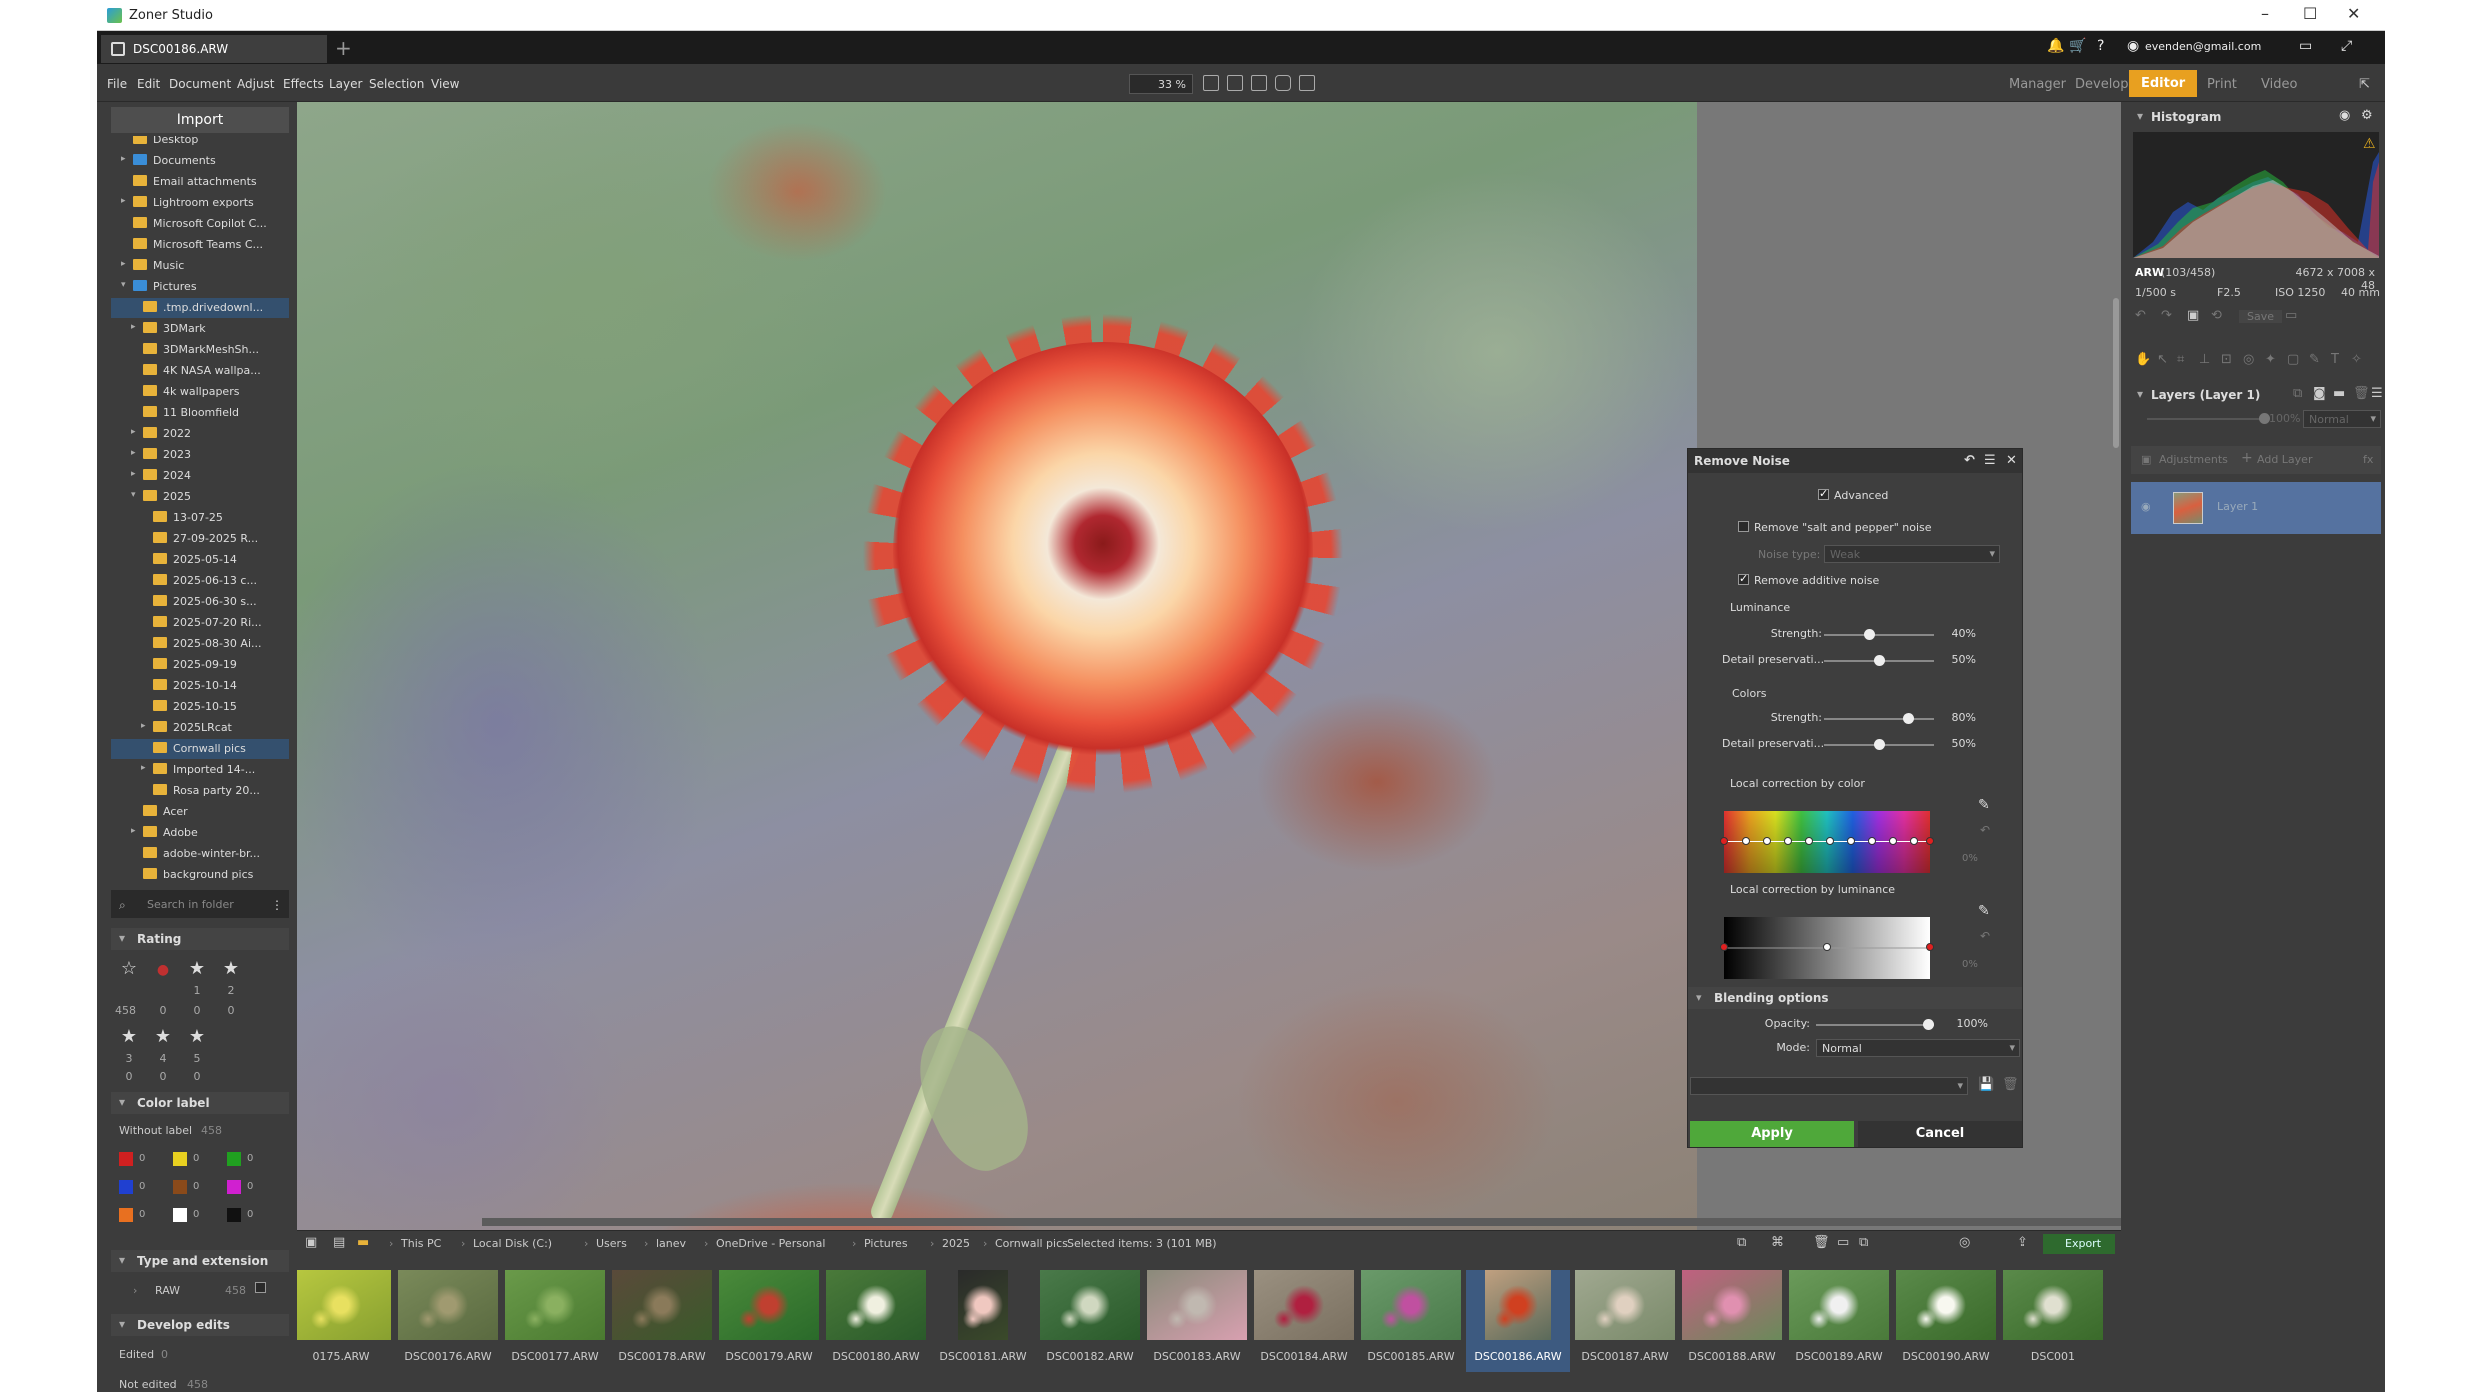 The width and height of the screenshot is (2475, 1392). What do you see at coordinates (2364, 84) in the screenshot?
I see `external-icon: ⇱` at bounding box center [2364, 84].